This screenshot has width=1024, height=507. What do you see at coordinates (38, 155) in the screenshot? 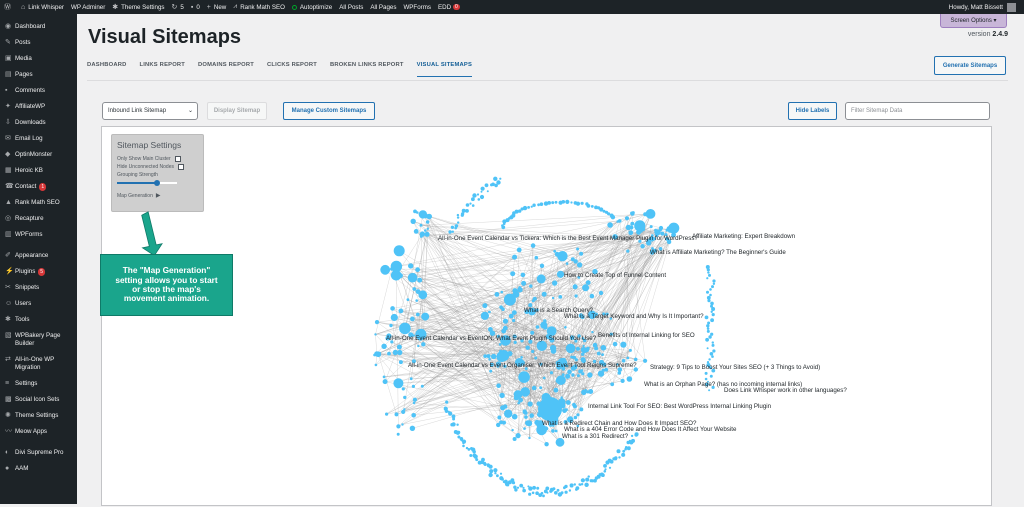
I see `sidebar-item-optinmonster: ◆OptinMonster` at bounding box center [38, 155].